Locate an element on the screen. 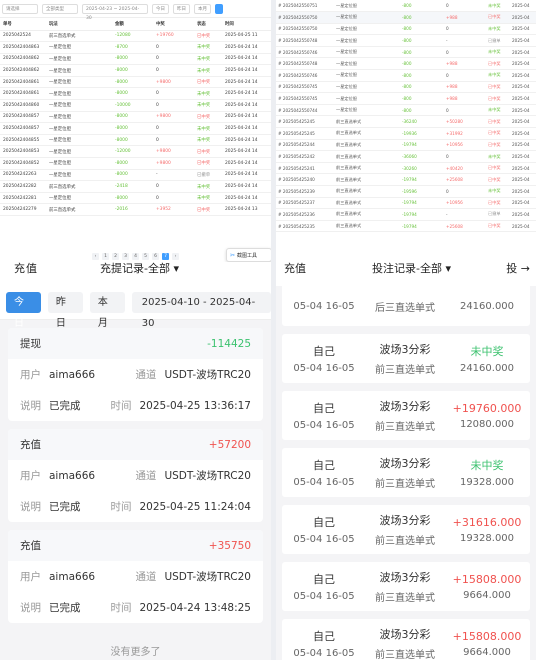 The width and height of the screenshot is (536, 660). page-button: 3 is located at coordinates (125, 256).